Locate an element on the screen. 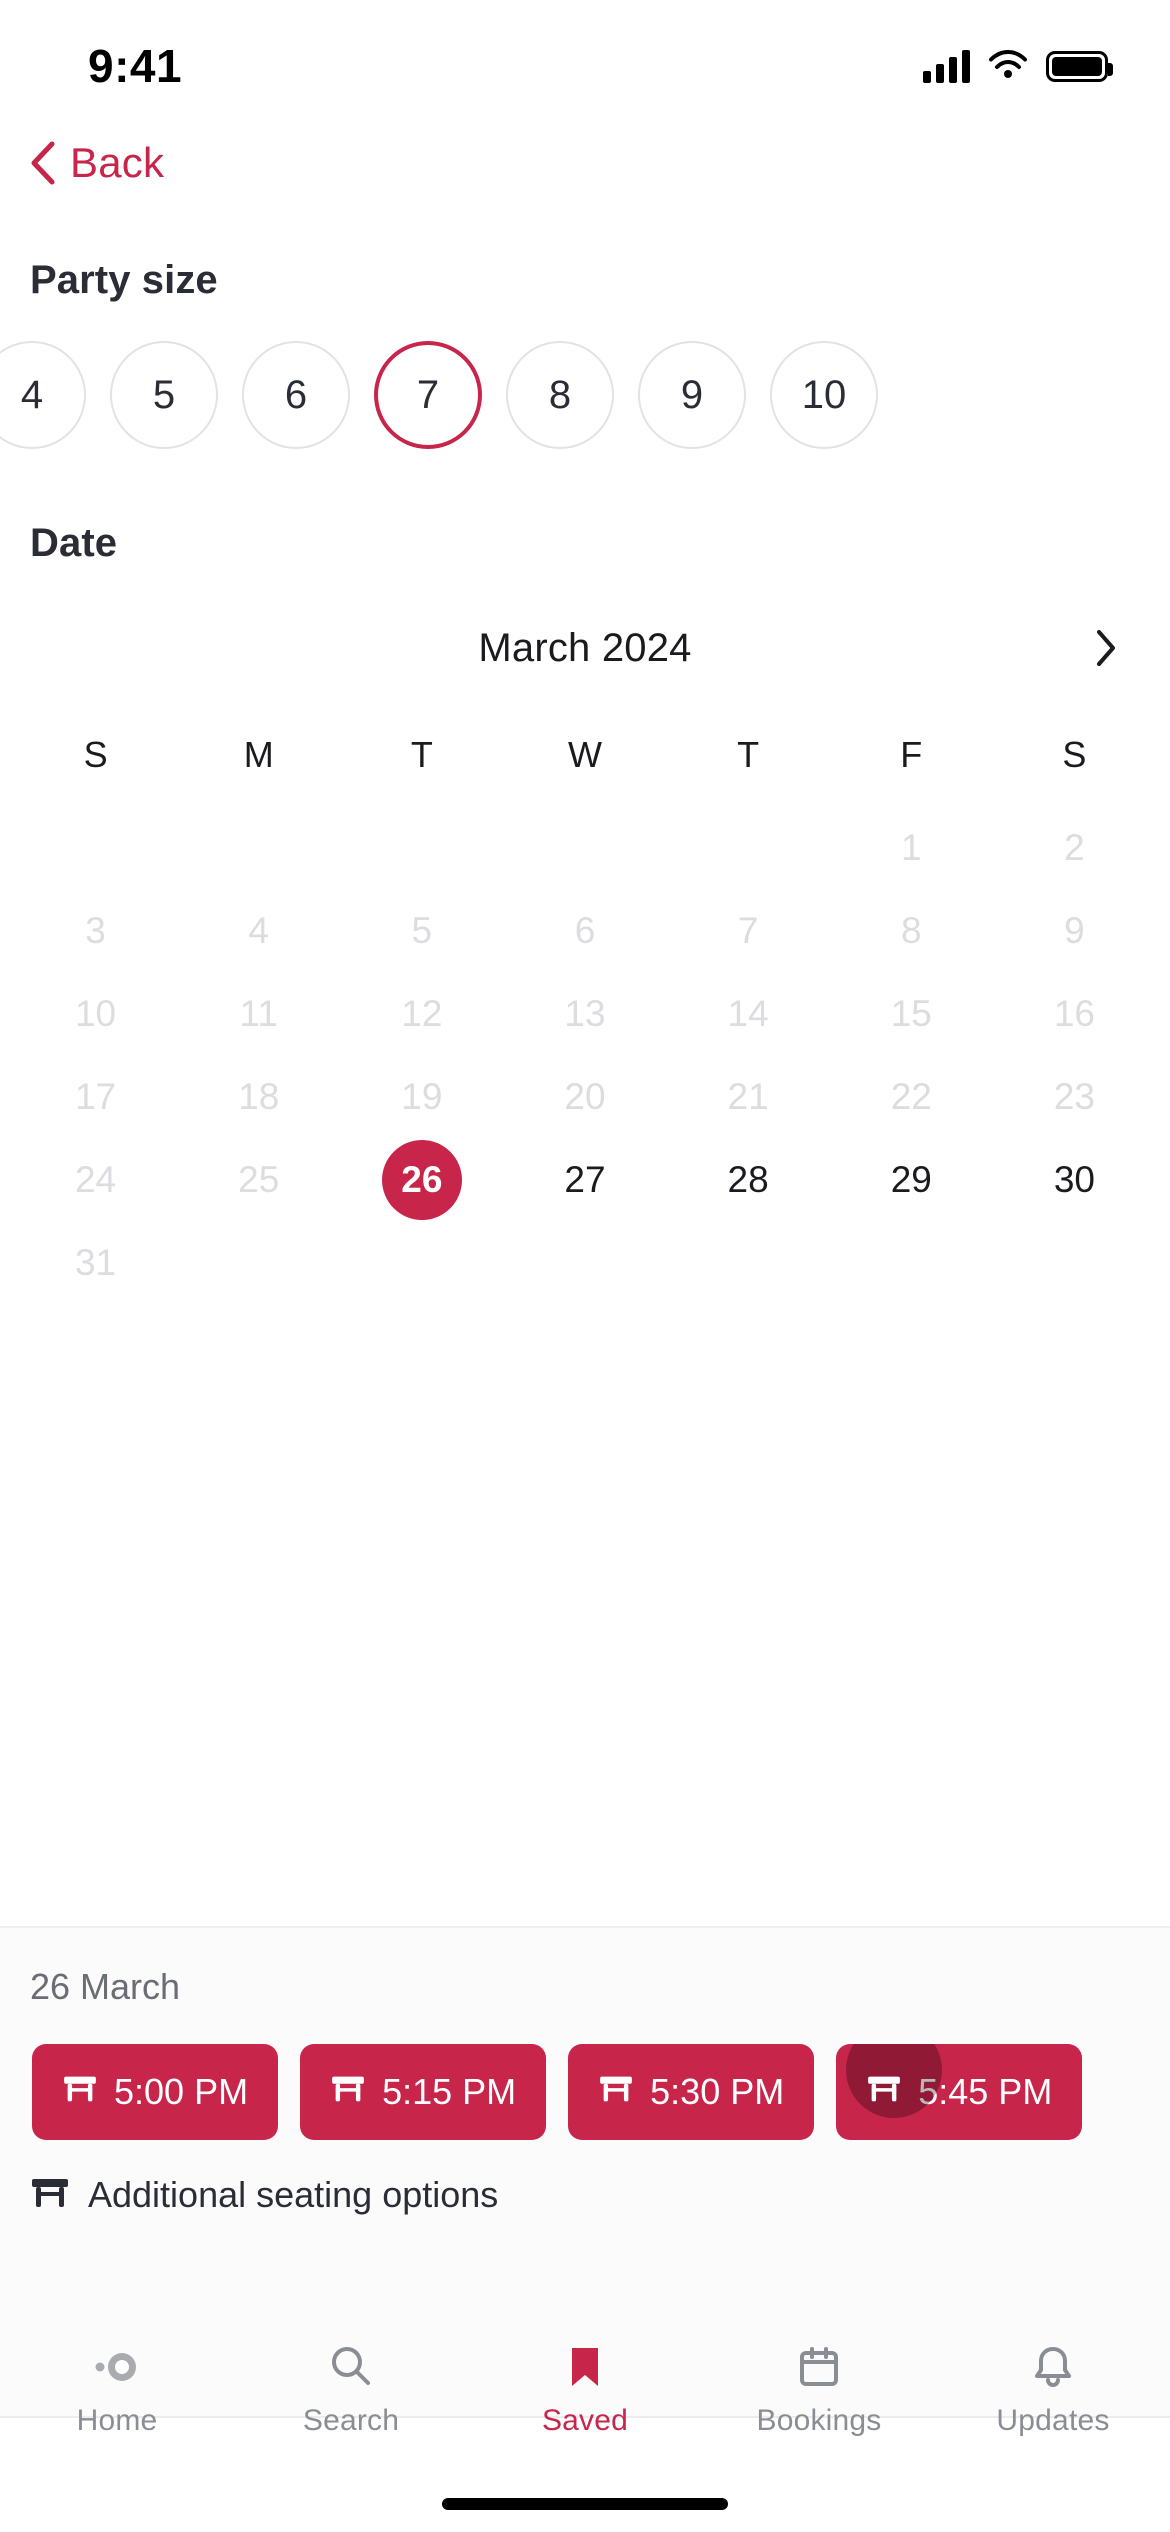 This screenshot has width=1170, height=2532. calendar-day-label: 27 is located at coordinates (585, 1179).